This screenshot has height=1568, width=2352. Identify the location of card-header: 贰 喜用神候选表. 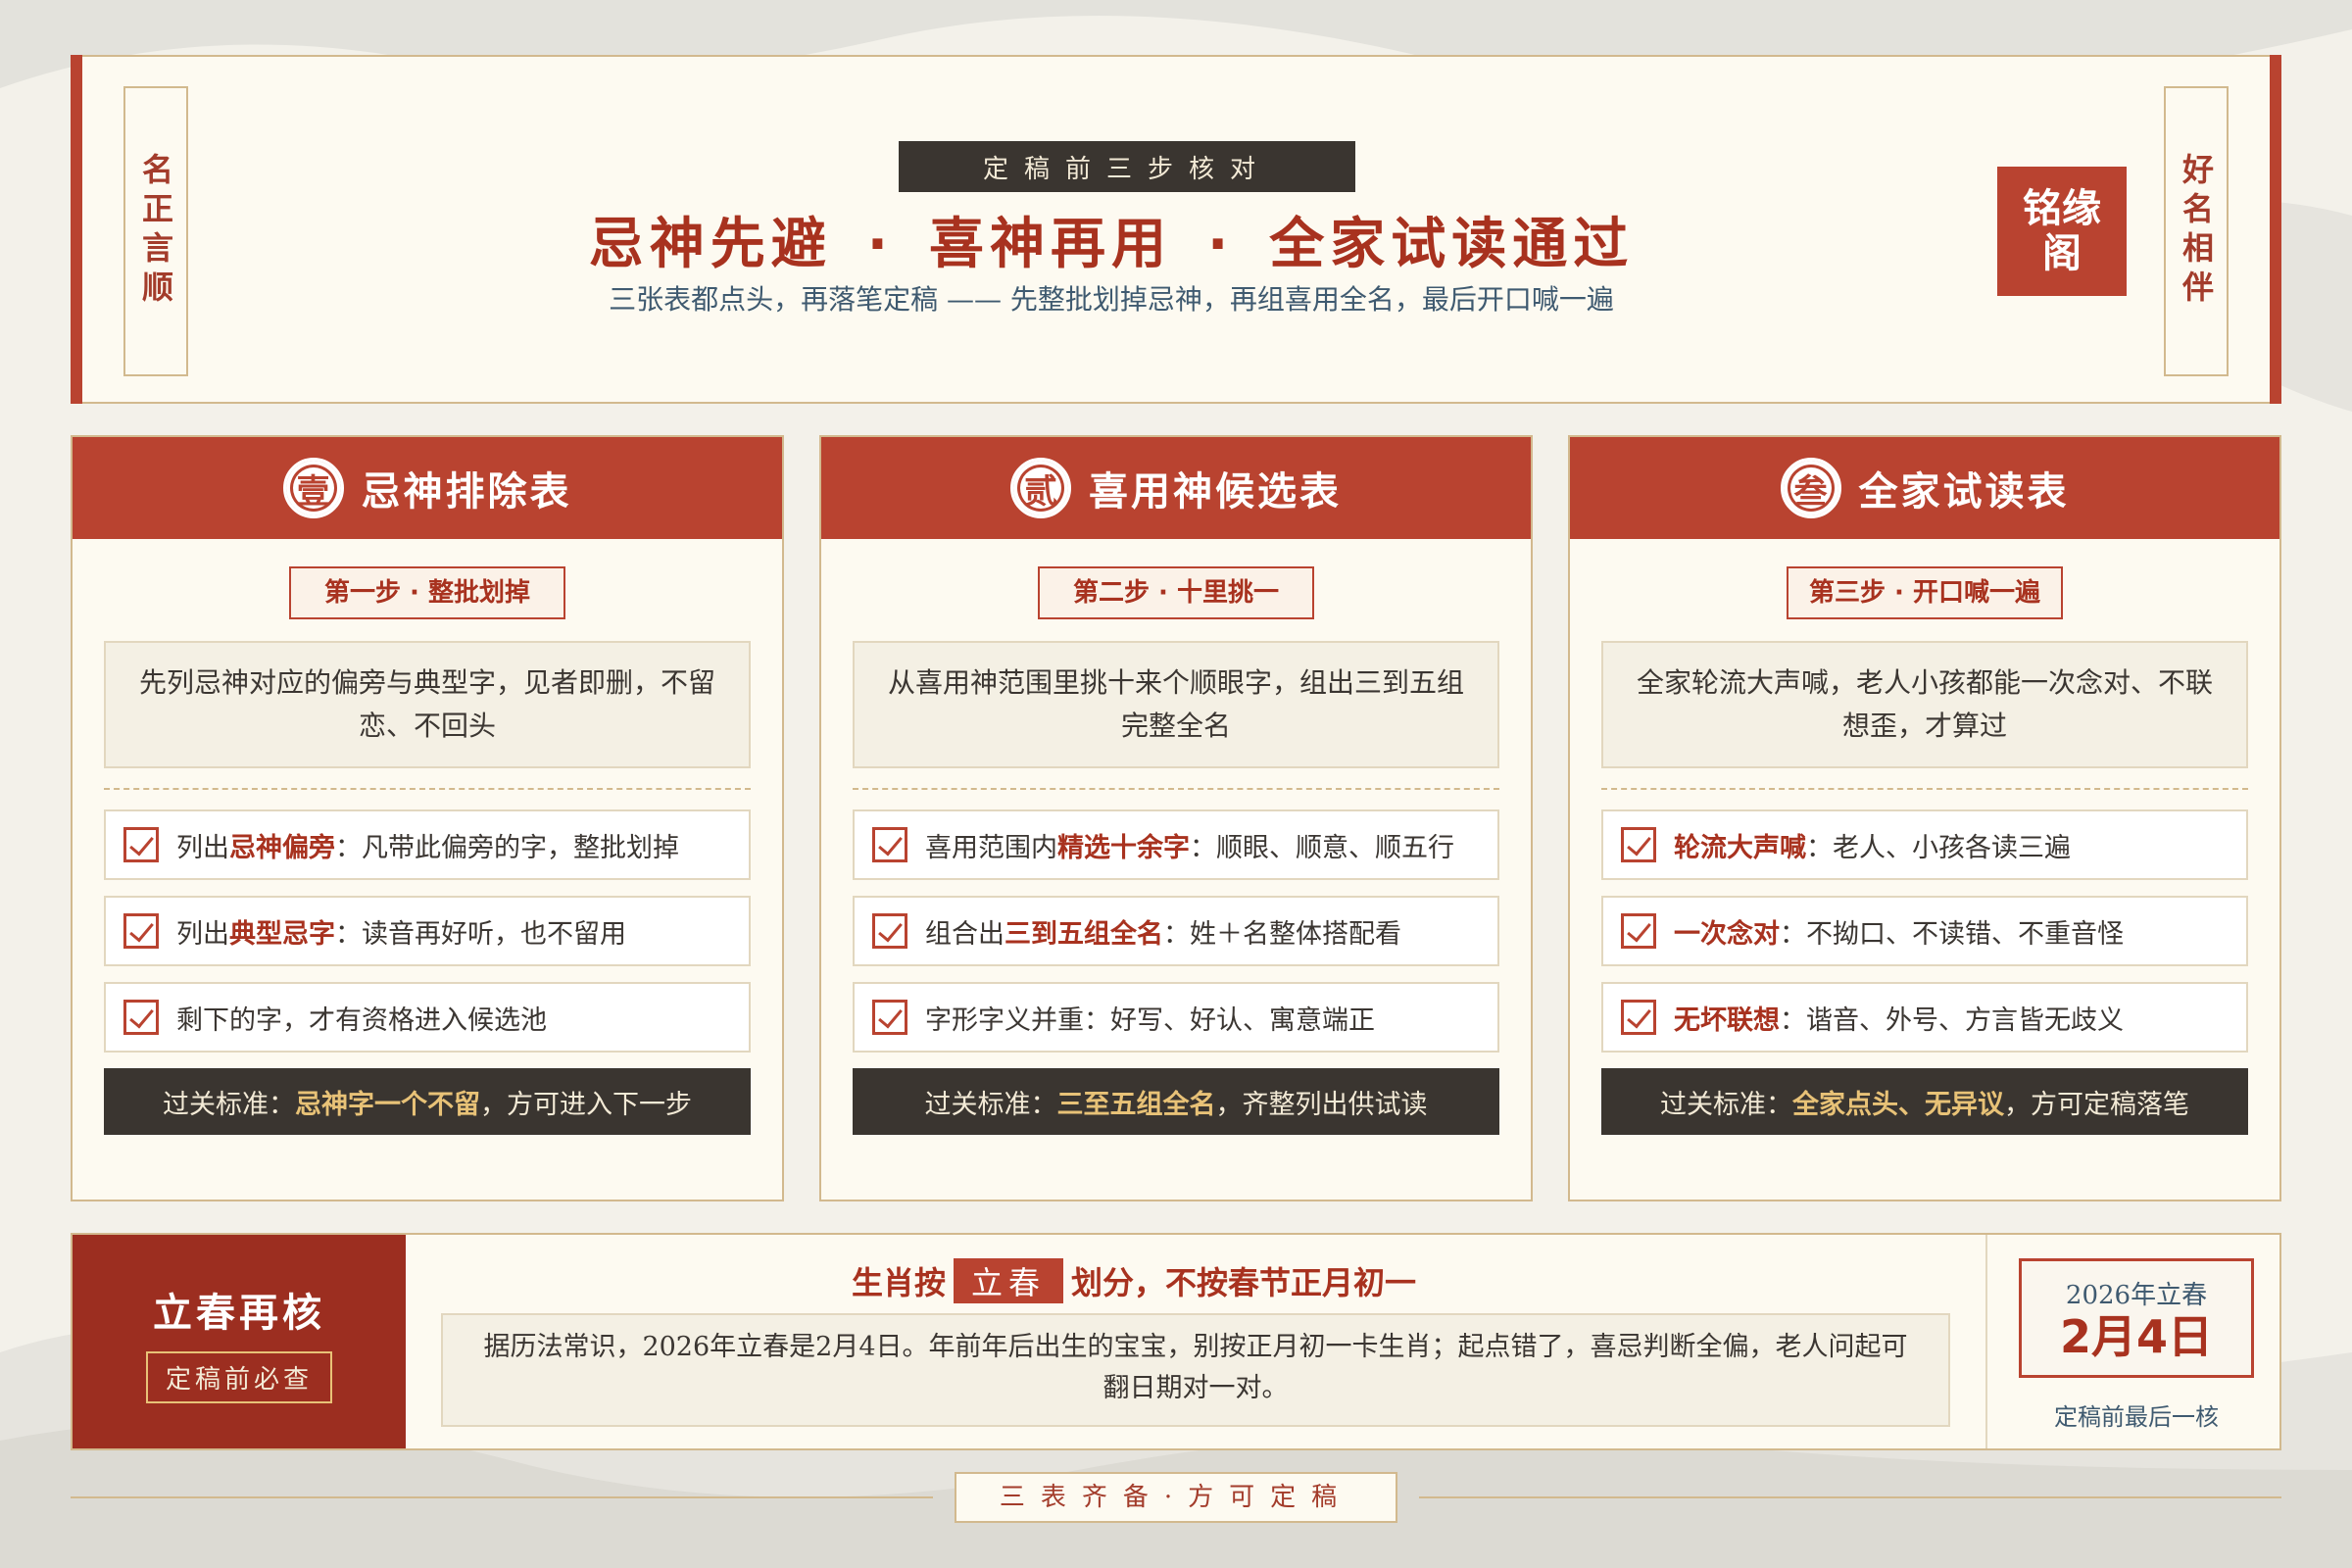
(1176, 488).